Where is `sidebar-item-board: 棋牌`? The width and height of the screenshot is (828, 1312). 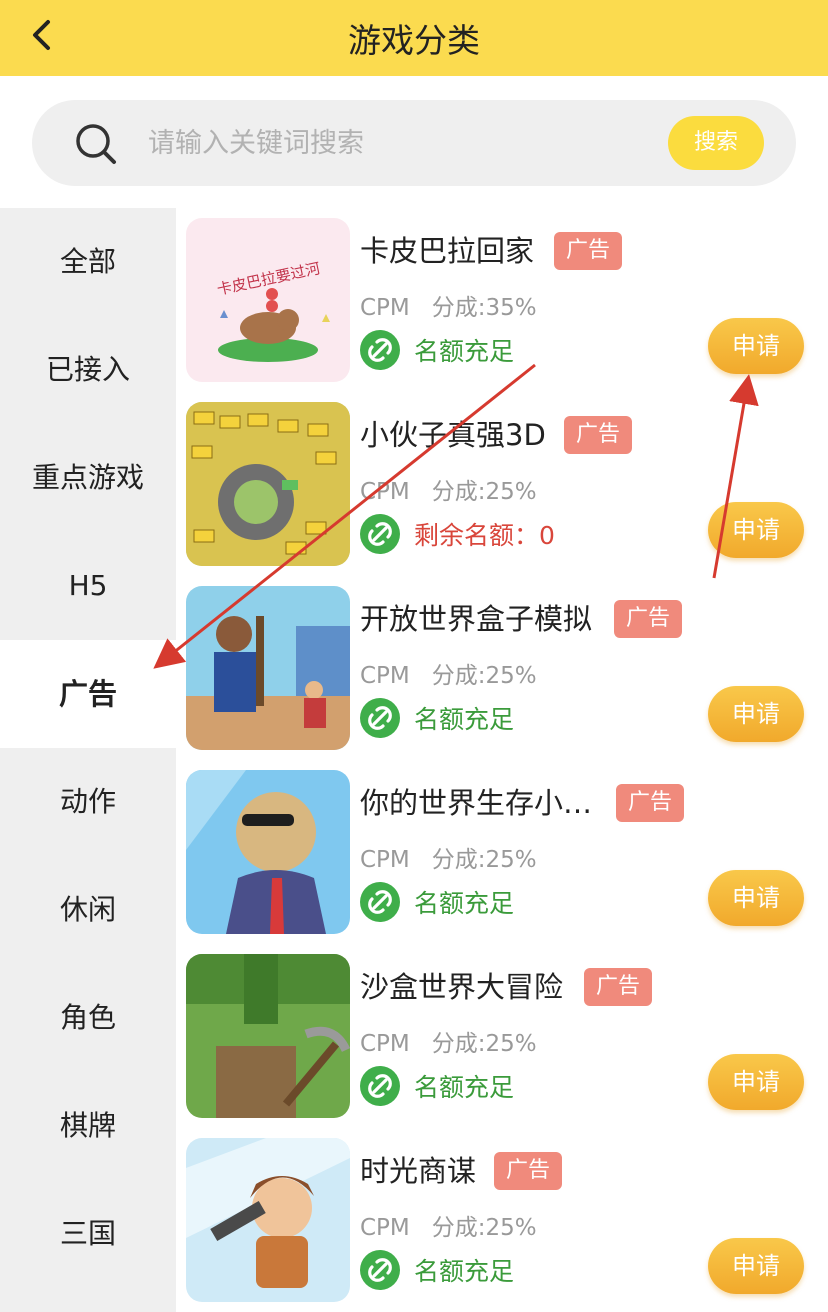 sidebar-item-board: 棋牌 is located at coordinates (88, 1126).